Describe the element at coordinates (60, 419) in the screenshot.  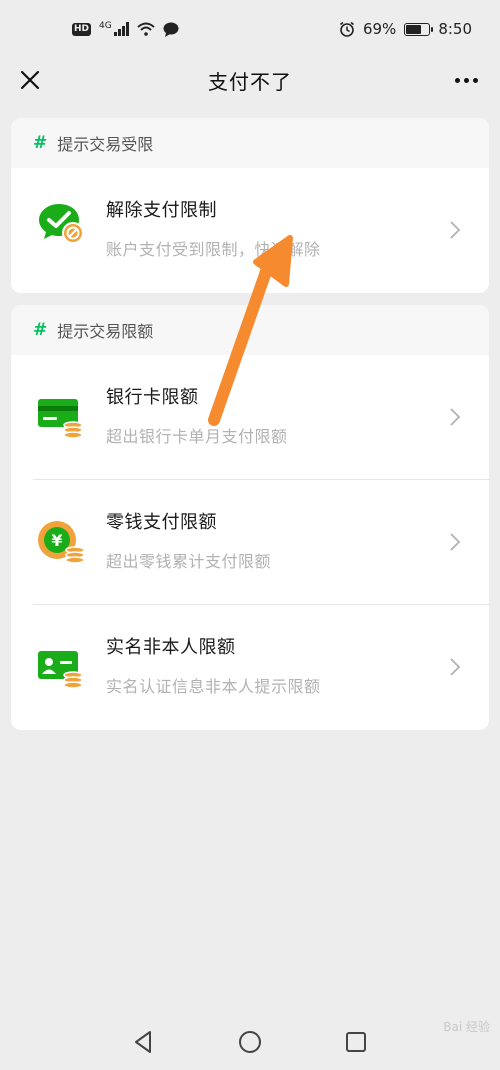
I see `bank-card-icon` at that location.